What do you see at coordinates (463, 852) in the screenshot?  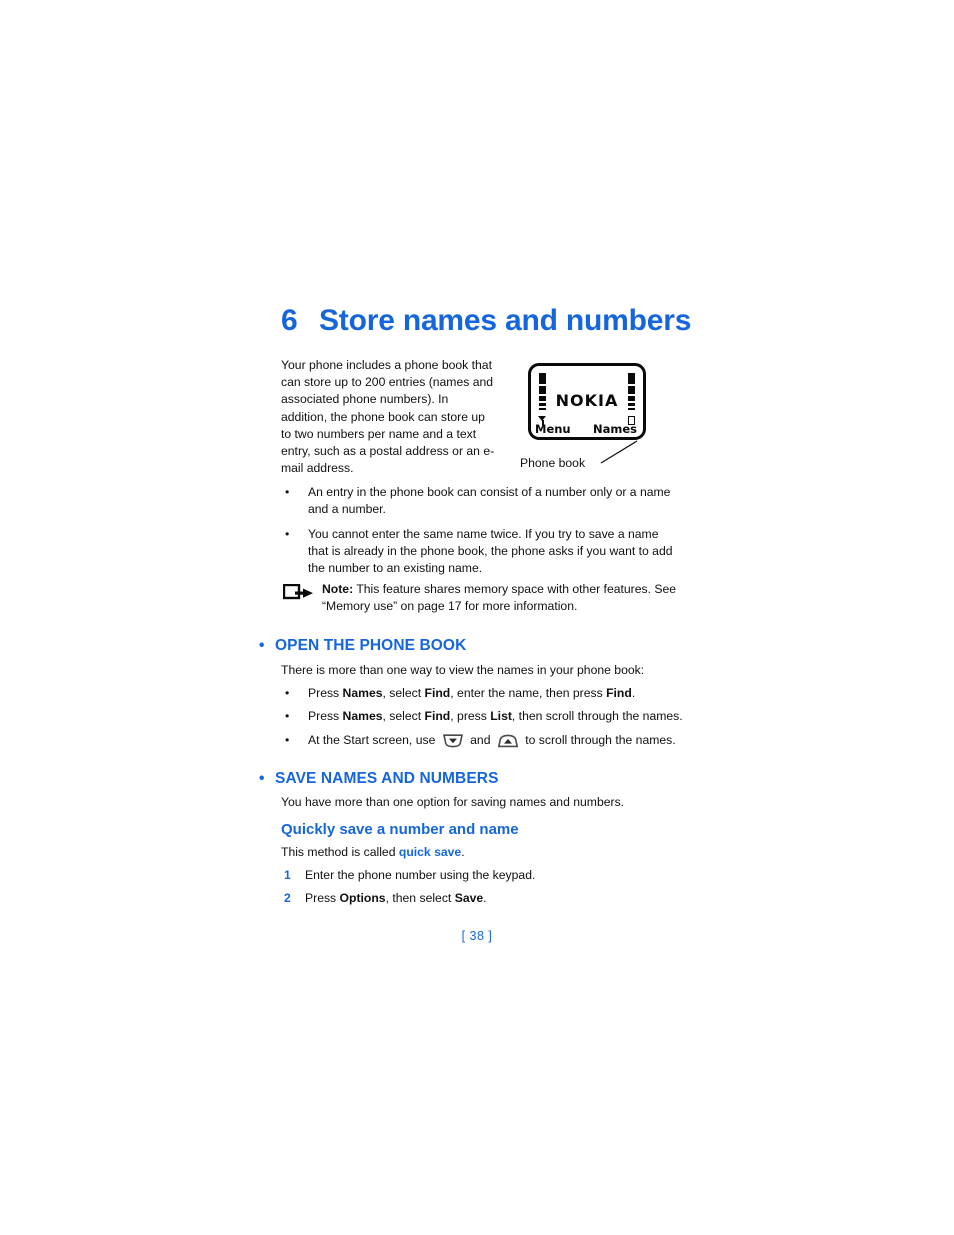 I see `subsection-lead-suffix: .` at bounding box center [463, 852].